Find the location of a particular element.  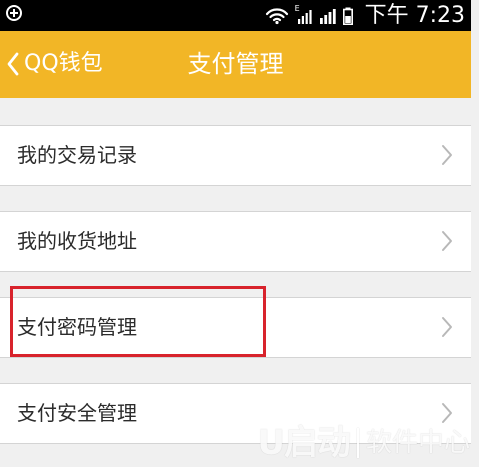

list-item-payment-password: 支付密码管理 is located at coordinates (235, 327).